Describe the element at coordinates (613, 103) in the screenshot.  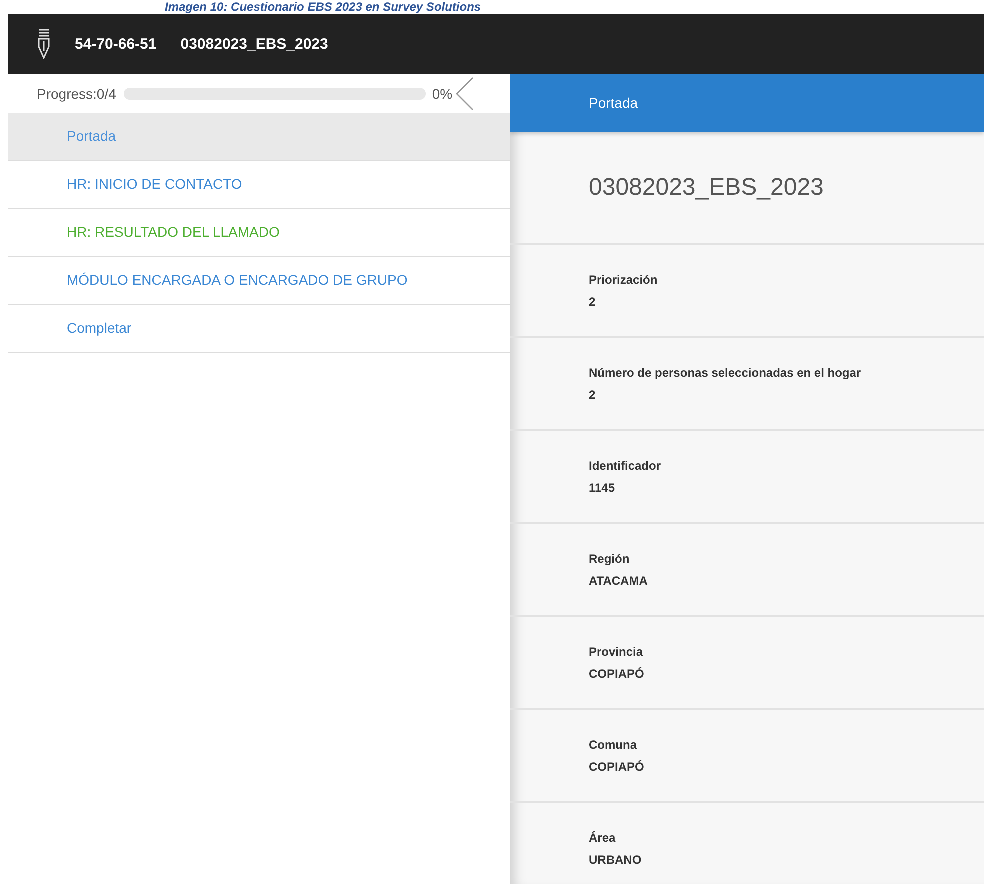
I see `section-title: Portada` at that location.